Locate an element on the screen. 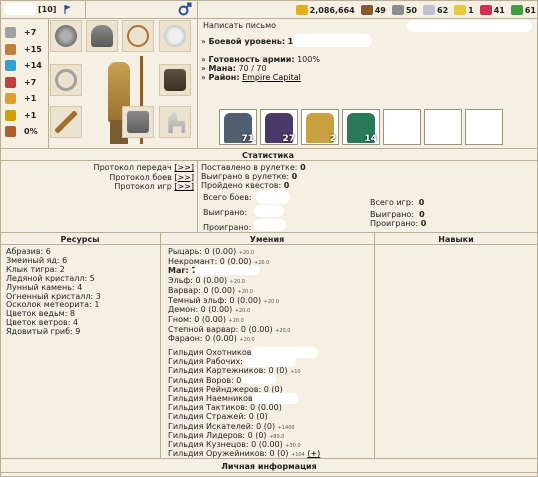  necklace-icon is located at coordinates (138, 36).